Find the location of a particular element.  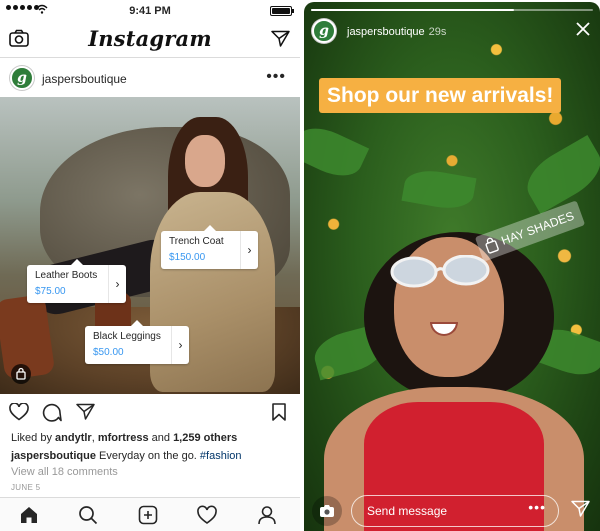

product-sticker: HAY SHADES is located at coordinates (530, 231).